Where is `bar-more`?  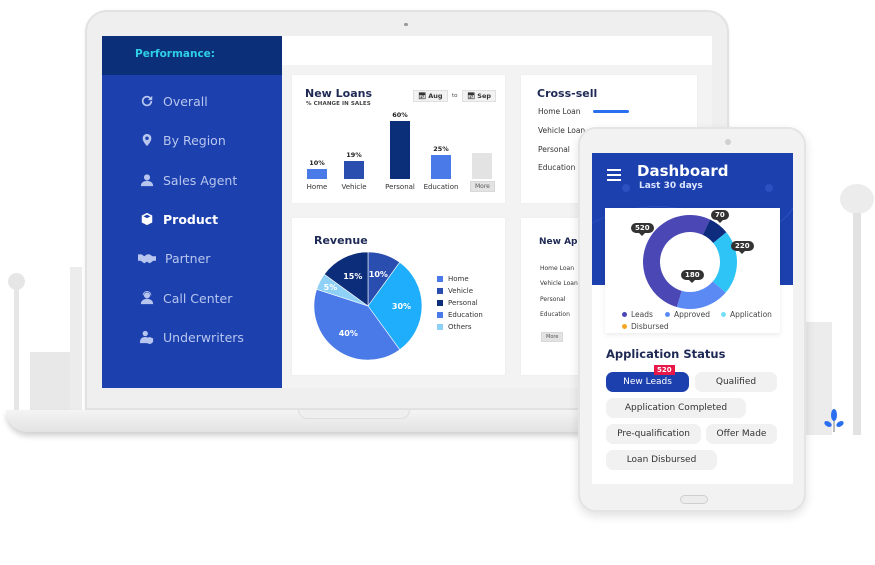 bar-more is located at coordinates (482, 166).